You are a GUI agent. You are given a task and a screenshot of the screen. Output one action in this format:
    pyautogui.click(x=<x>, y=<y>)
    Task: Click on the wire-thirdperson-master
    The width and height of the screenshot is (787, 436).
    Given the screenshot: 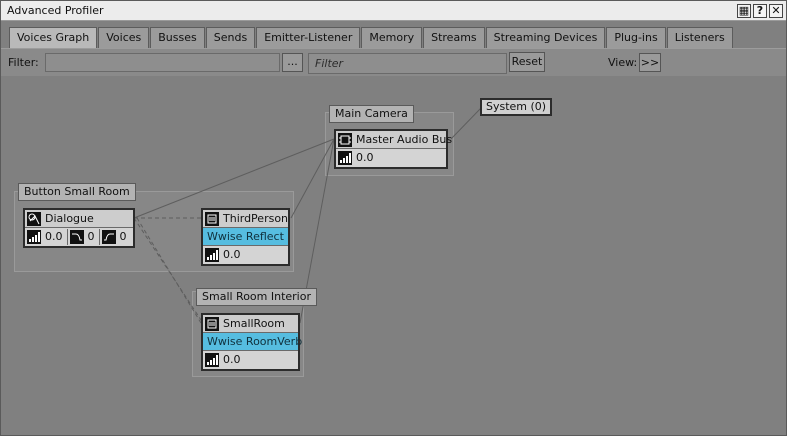 What is the action you would take?
    pyautogui.click(x=312, y=178)
    